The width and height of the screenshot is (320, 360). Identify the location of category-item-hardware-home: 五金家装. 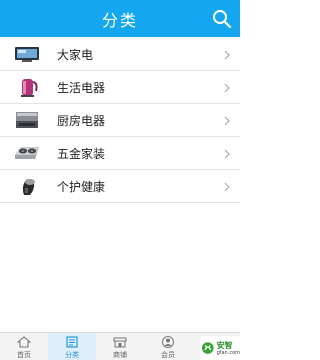
(120, 153).